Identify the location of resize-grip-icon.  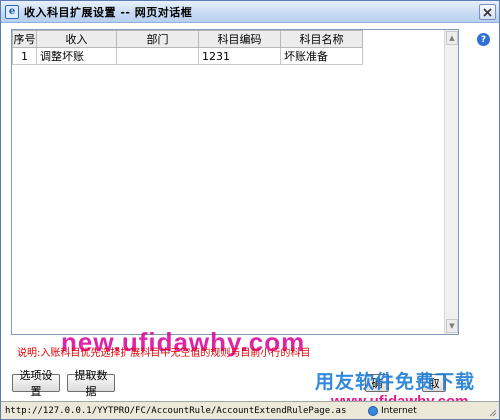
(492, 412).